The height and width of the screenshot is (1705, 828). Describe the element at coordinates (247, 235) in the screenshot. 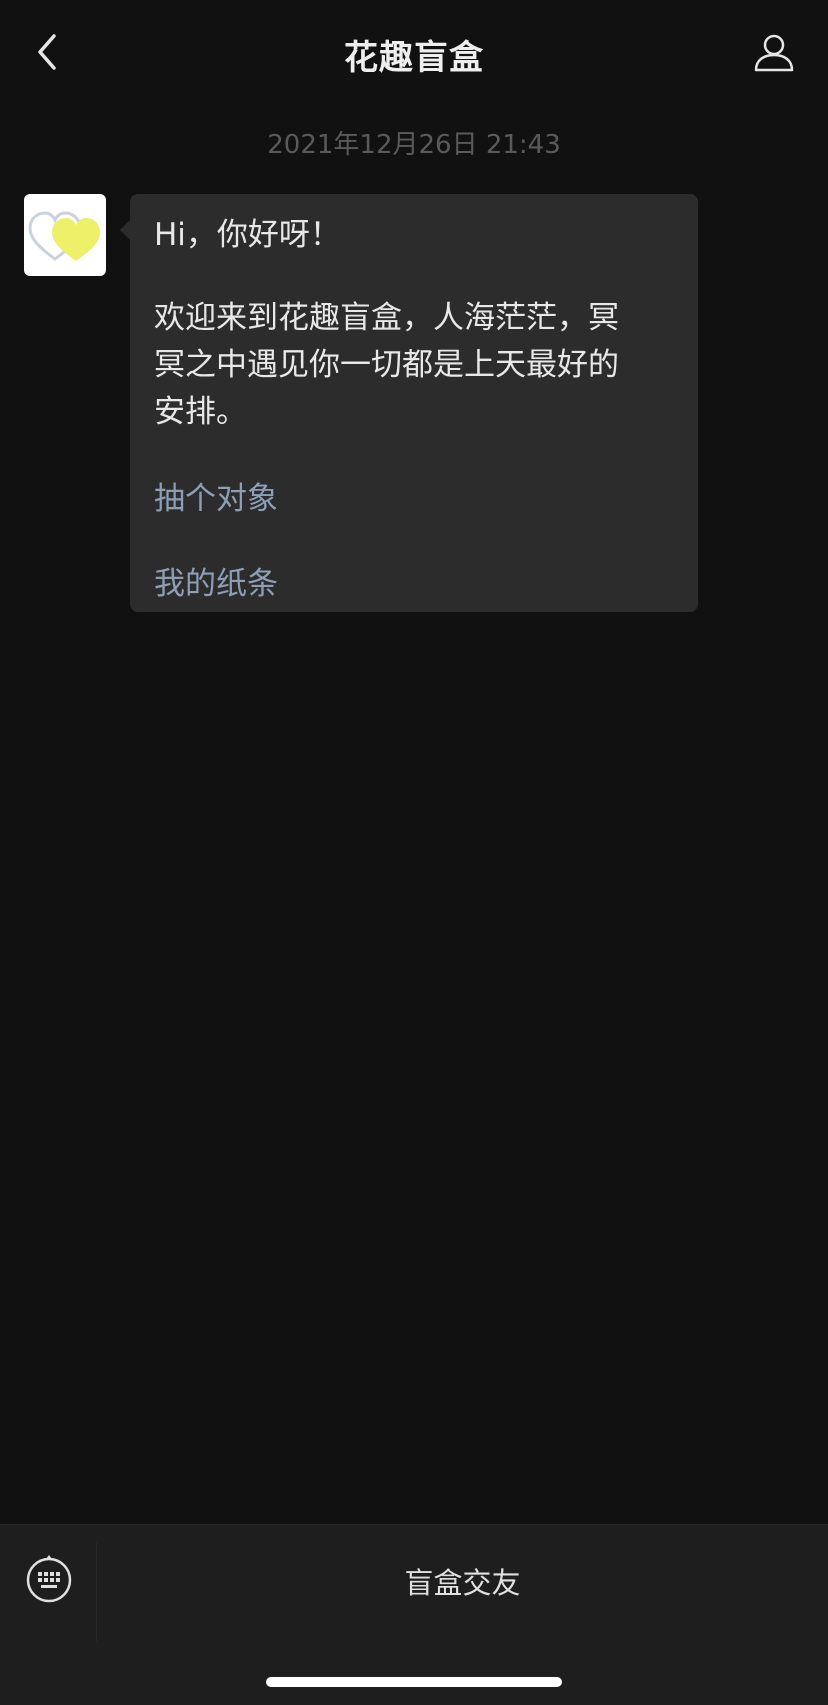

I see `message-greeting: Hi，你好呀！` at that location.